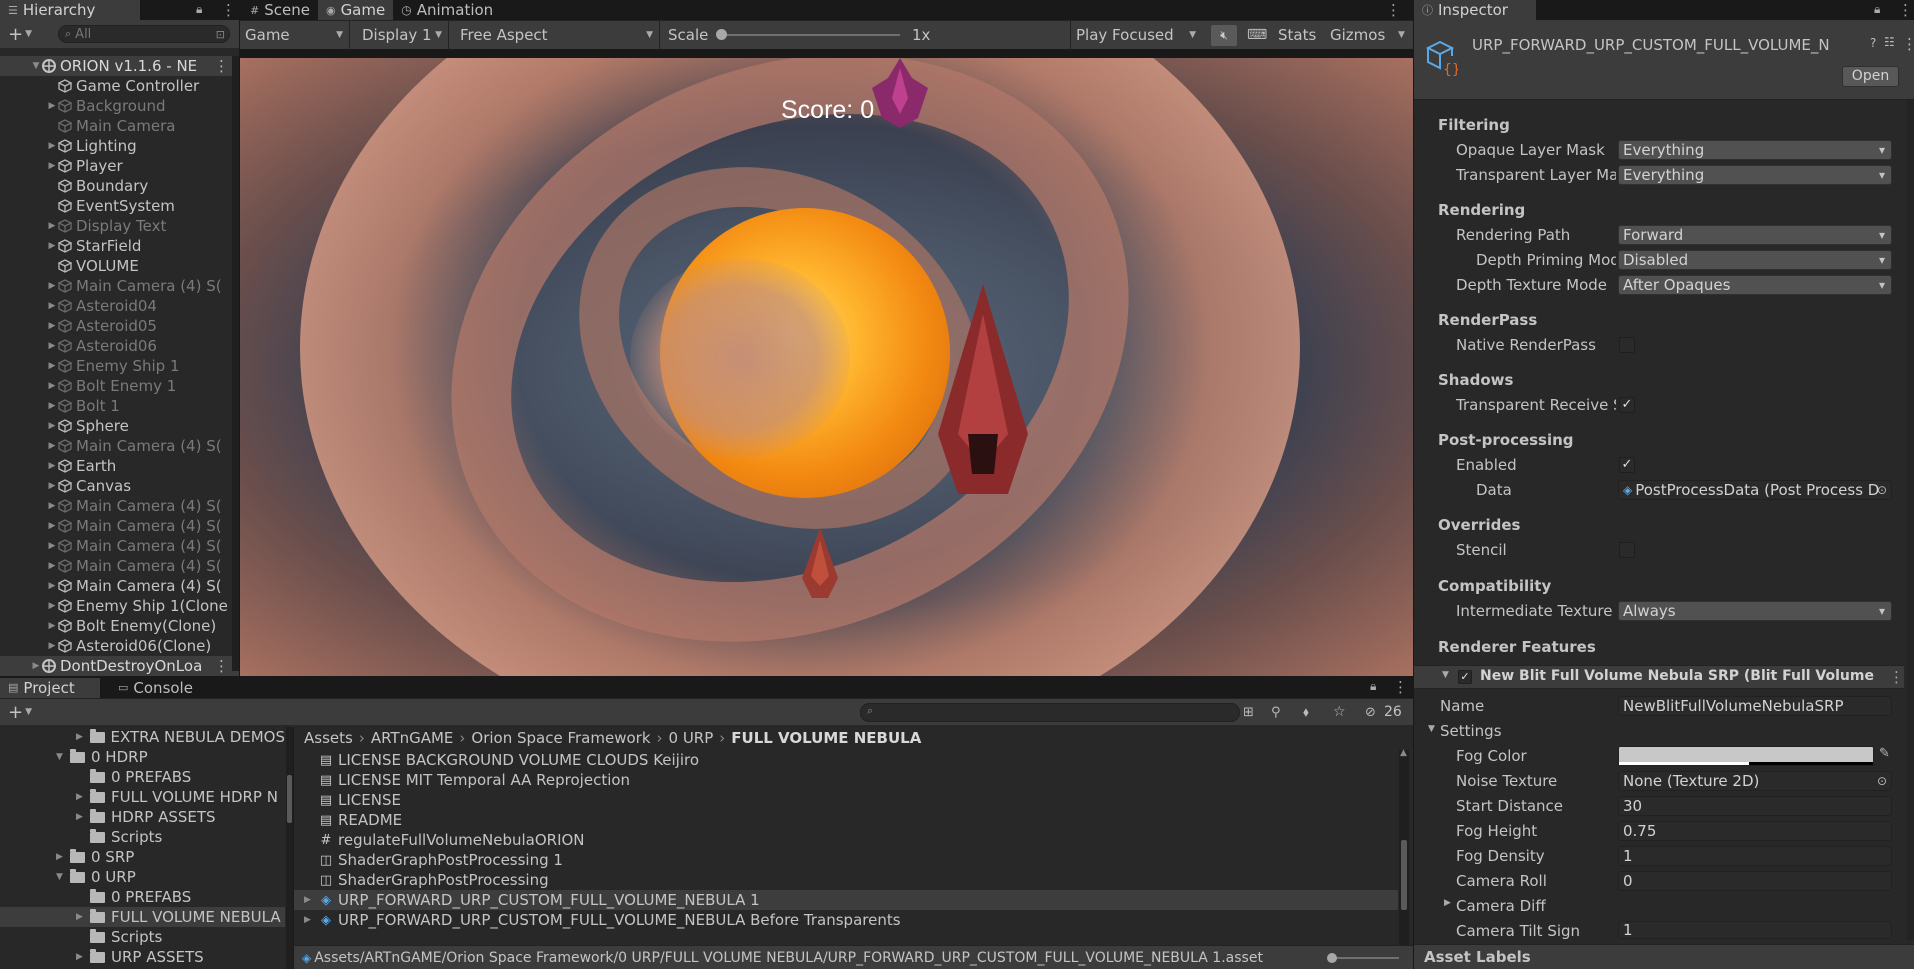 Image resolution: width=1914 pixels, height=969 pixels. What do you see at coordinates (447, 10) in the screenshot?
I see `tab-animation: ◷ Animation` at bounding box center [447, 10].